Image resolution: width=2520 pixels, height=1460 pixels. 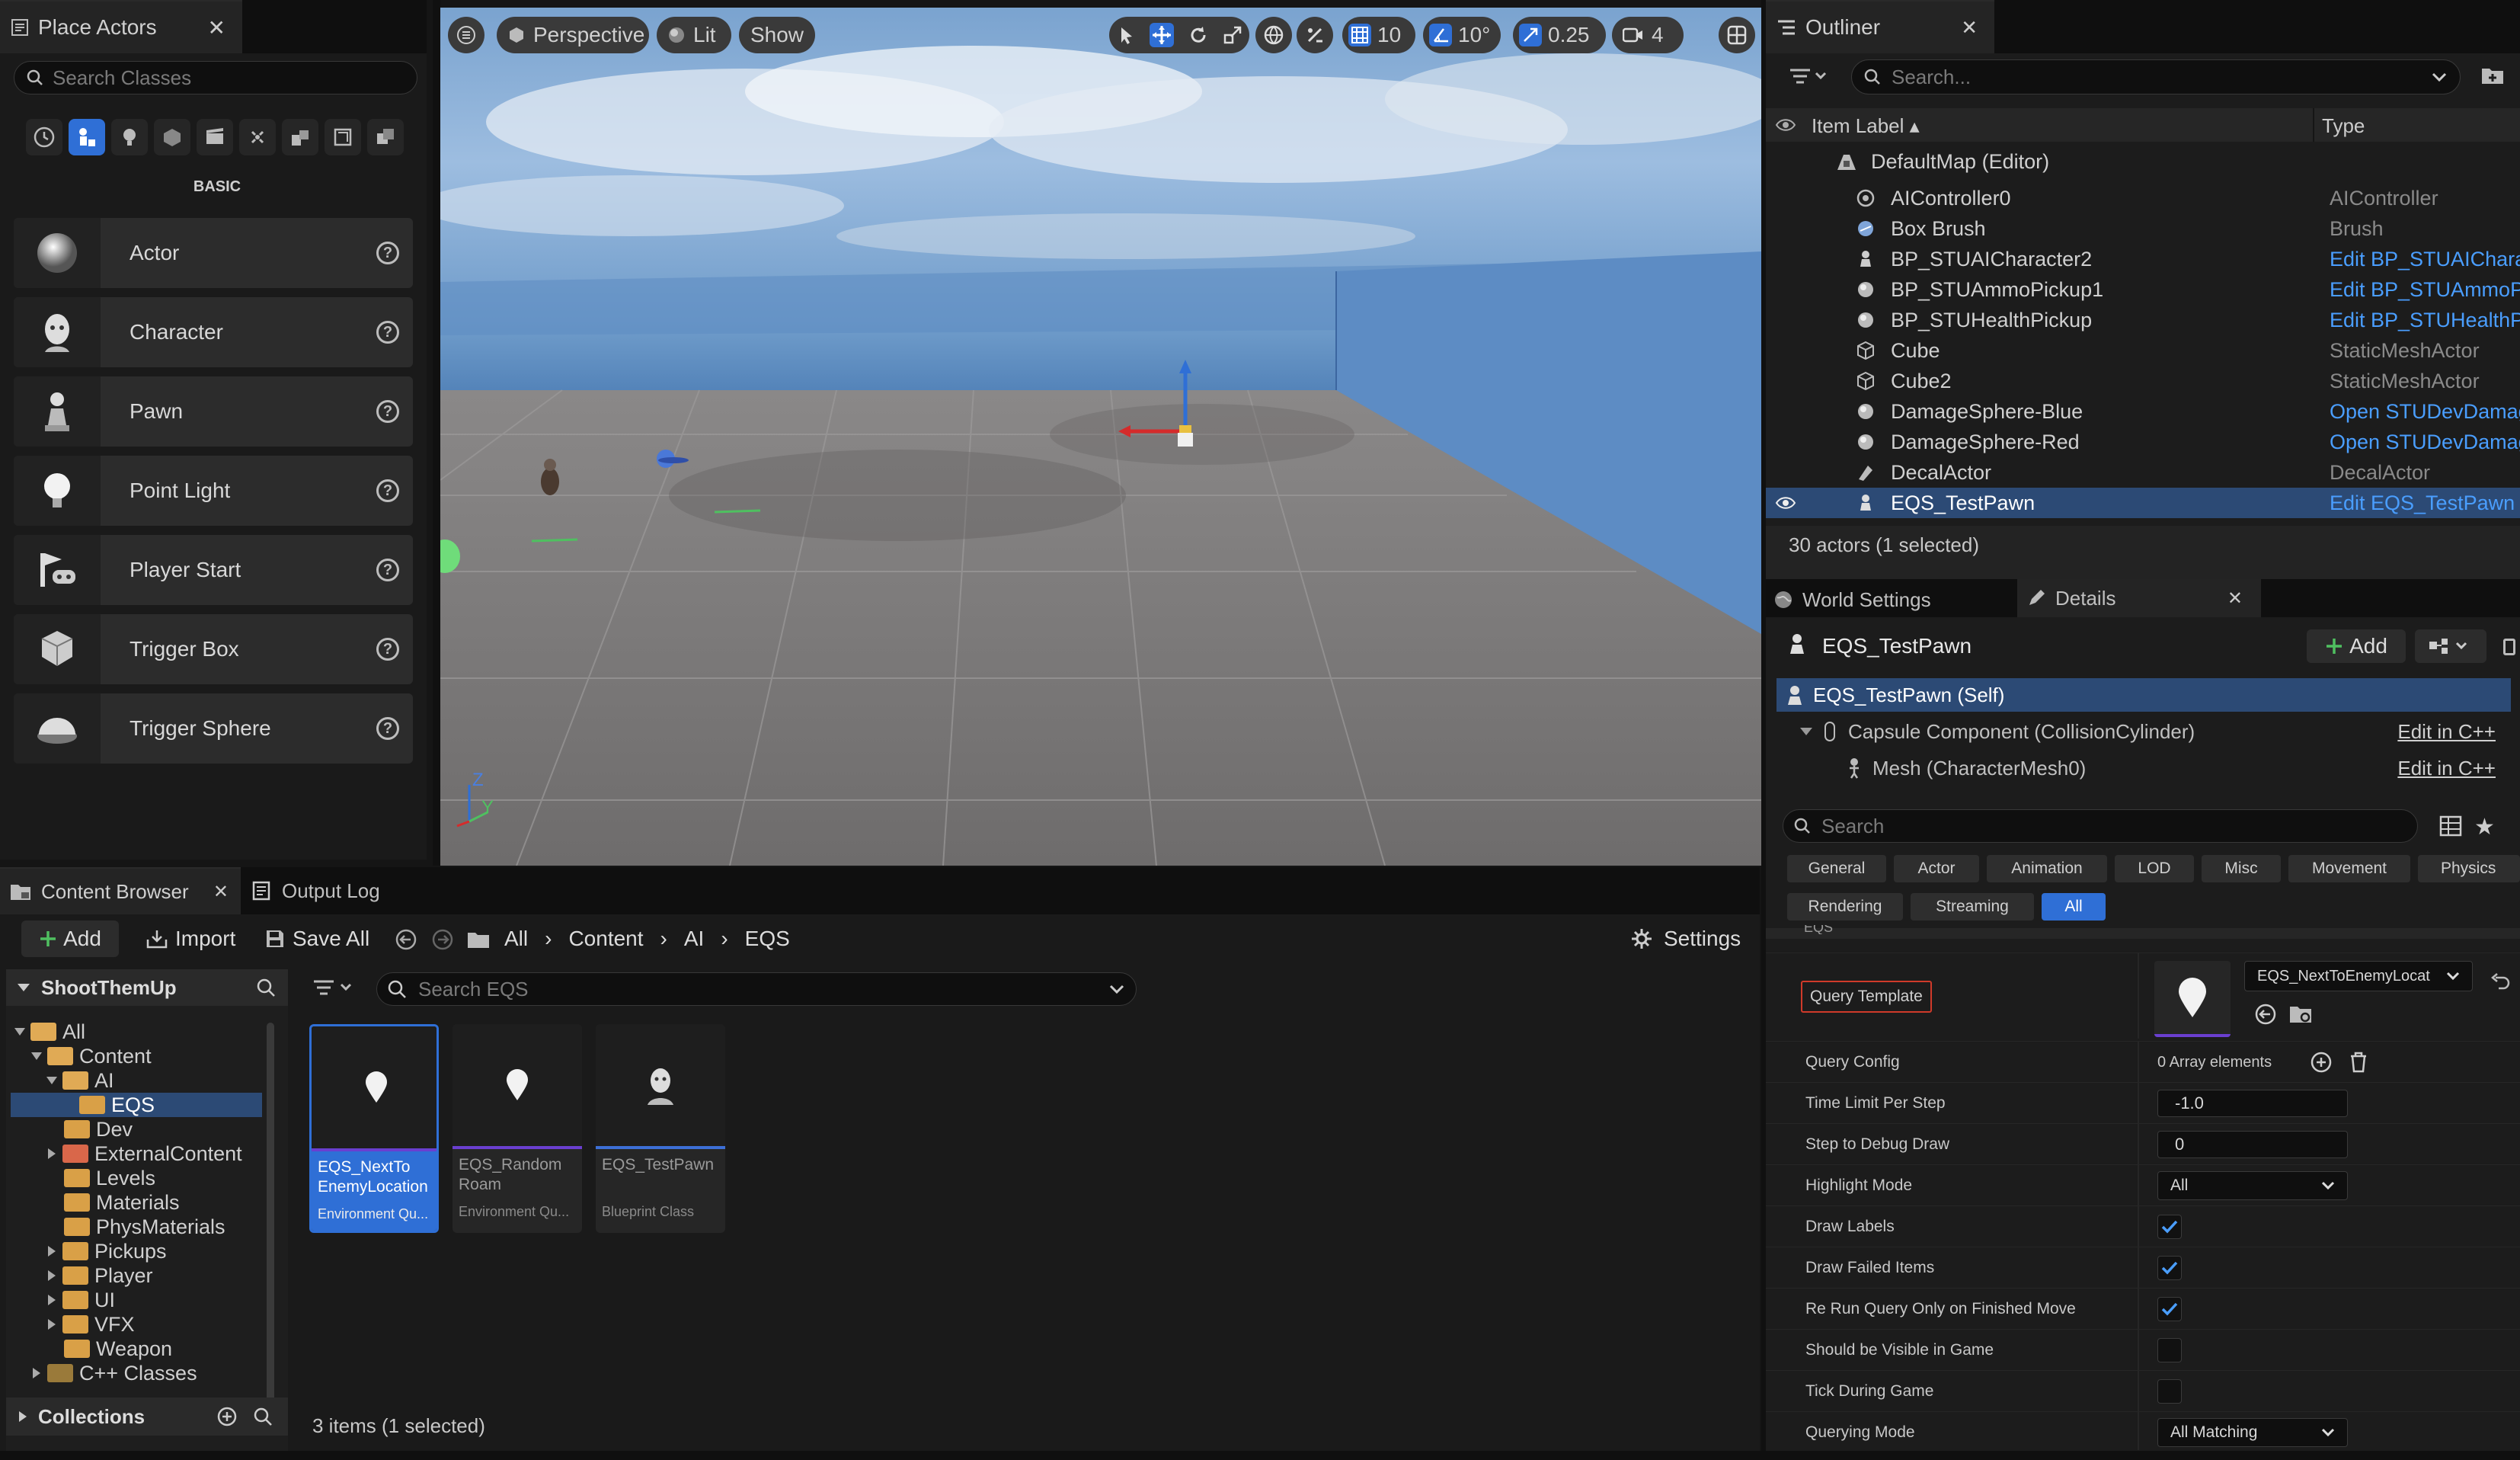 I want to click on query-template-combo: EQS_NextToEnemyLocat, so click(x=2358, y=976).